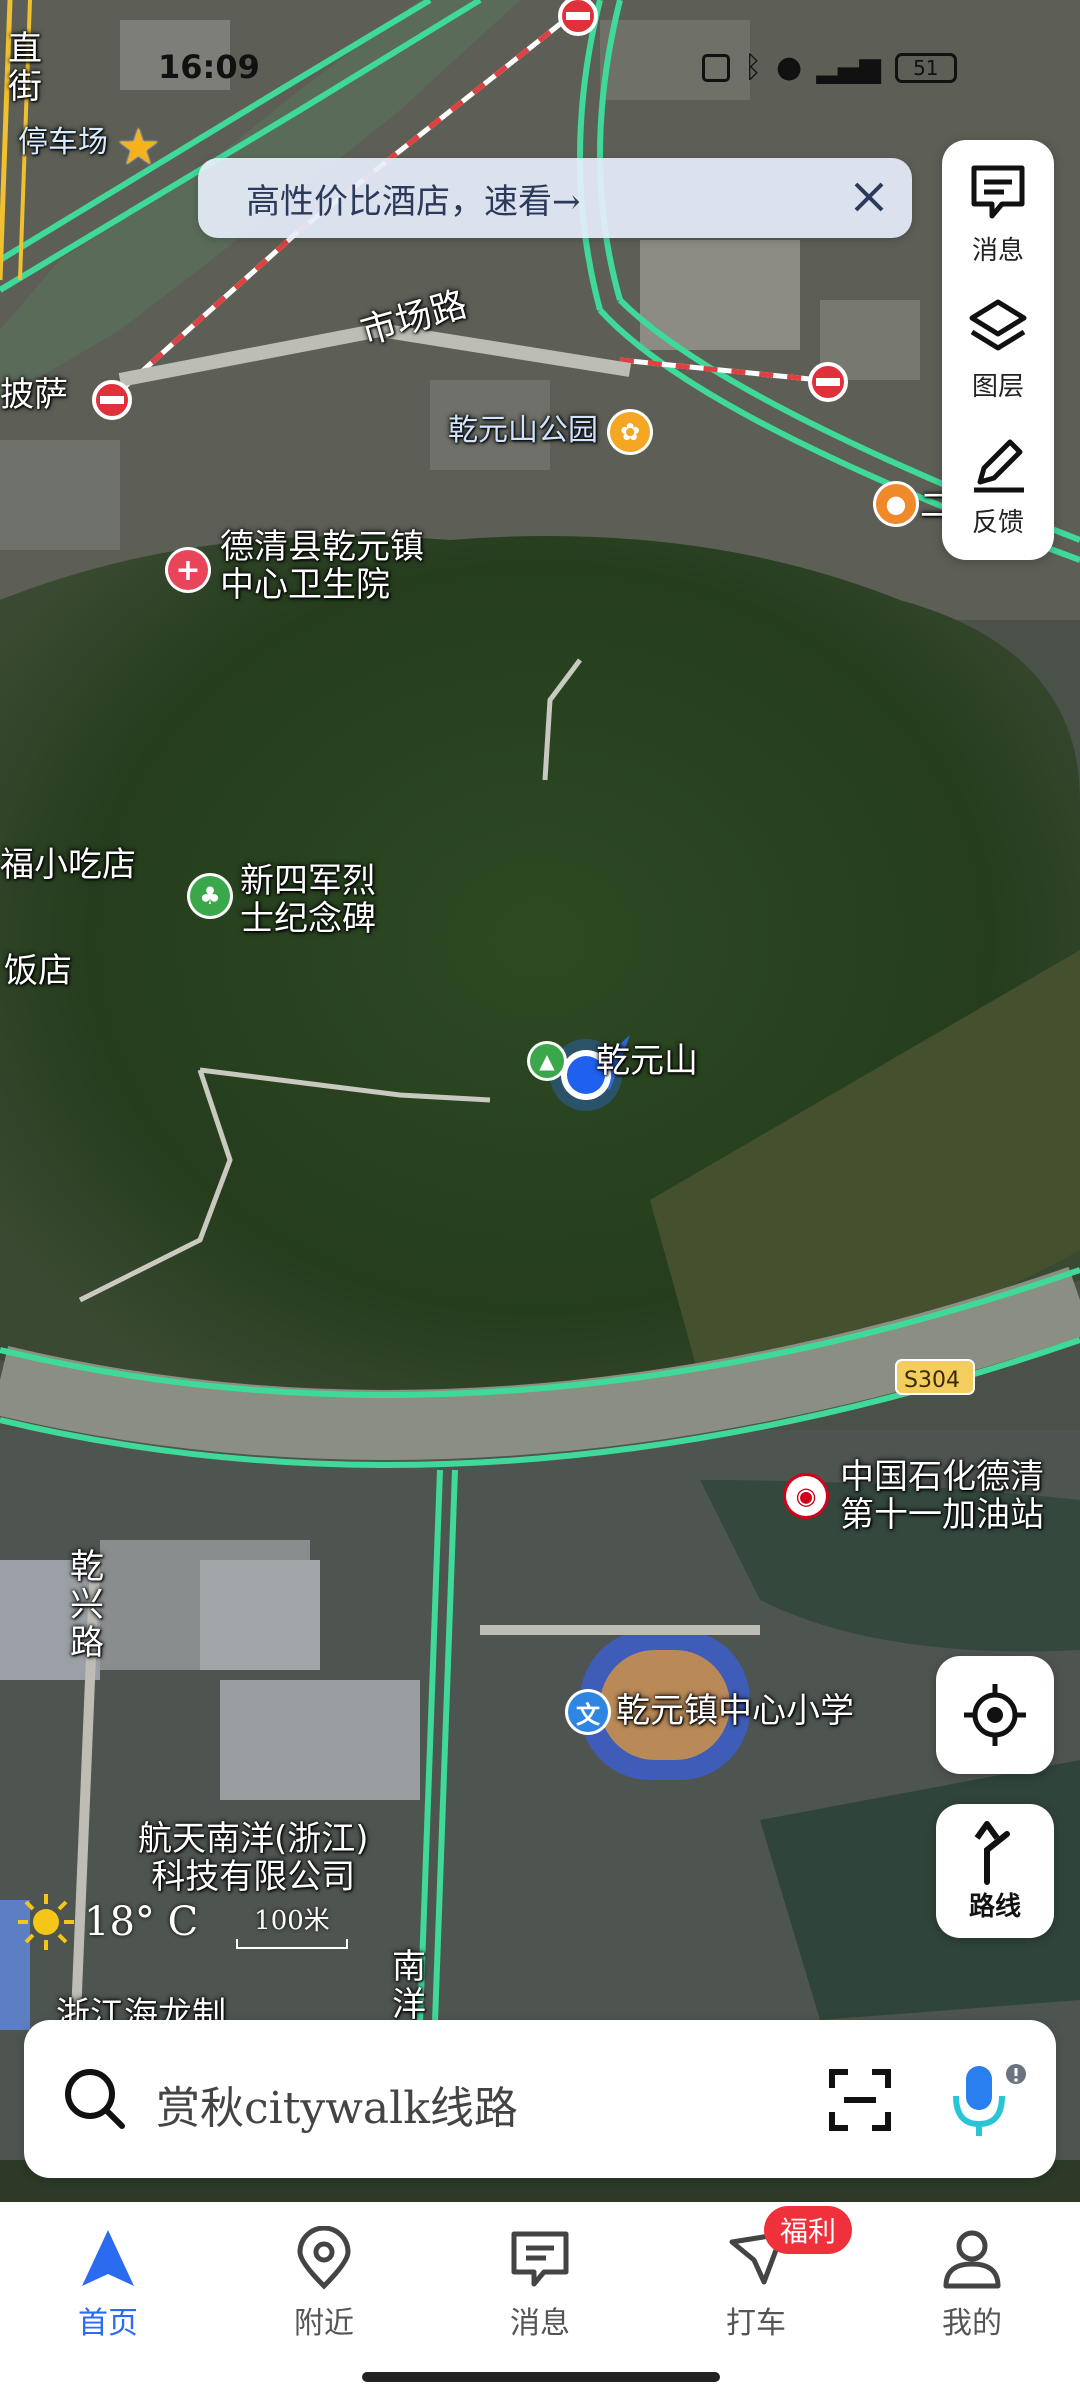  I want to click on search-icon, so click(95, 2099).